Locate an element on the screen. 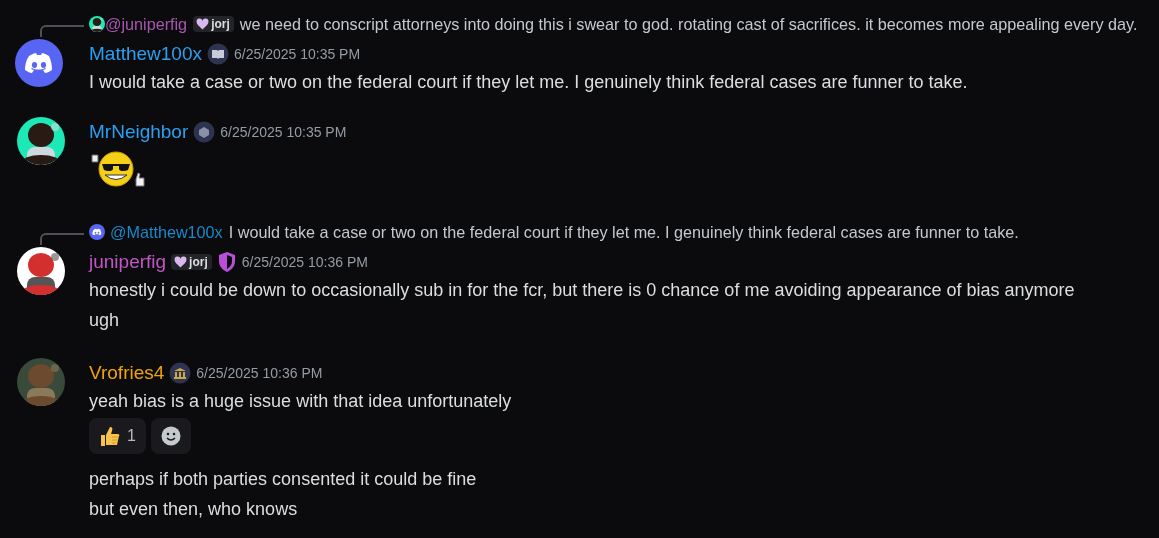 The width and height of the screenshot is (1159, 538). message-text: perhaps if both parties consented it could be fine is located at coordinates (283, 479).